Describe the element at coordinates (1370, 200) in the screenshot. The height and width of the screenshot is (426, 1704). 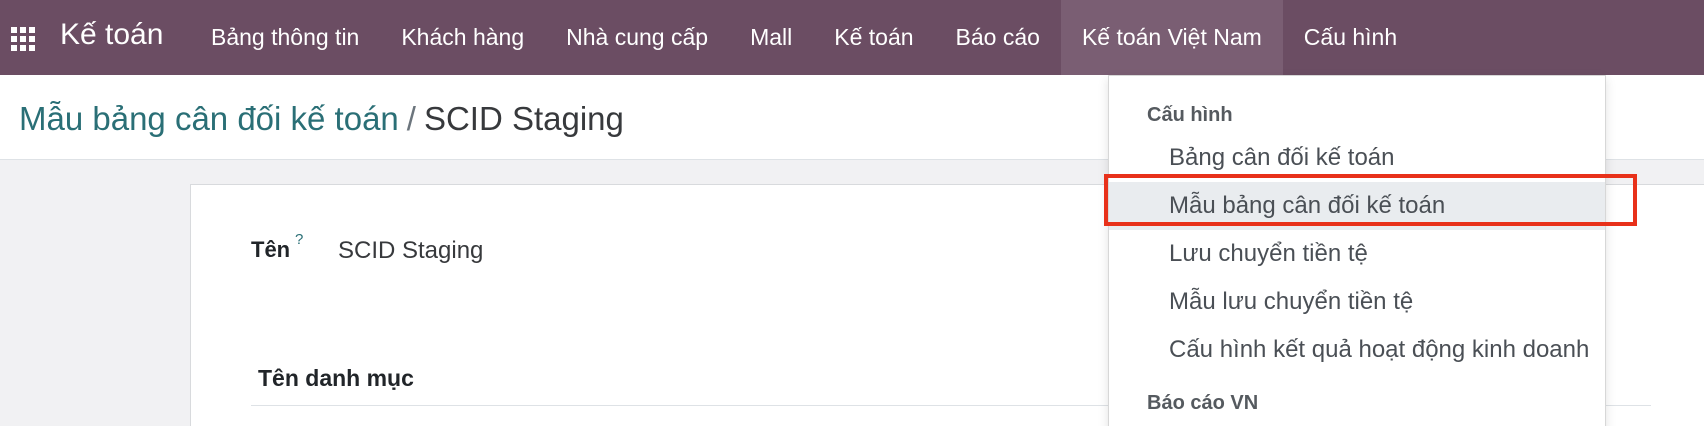
I see `highlight-annotation-box` at that location.